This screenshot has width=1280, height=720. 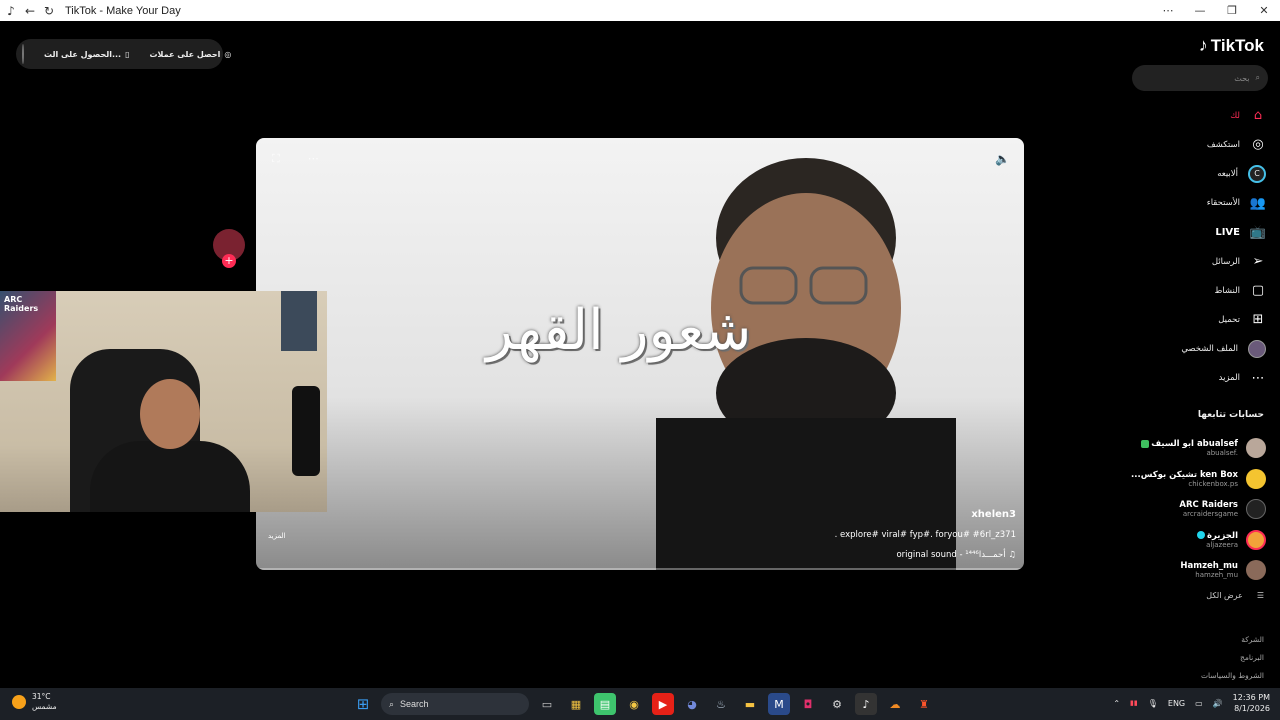 I want to click on display-icon: ▭, so click(x=1199, y=703).